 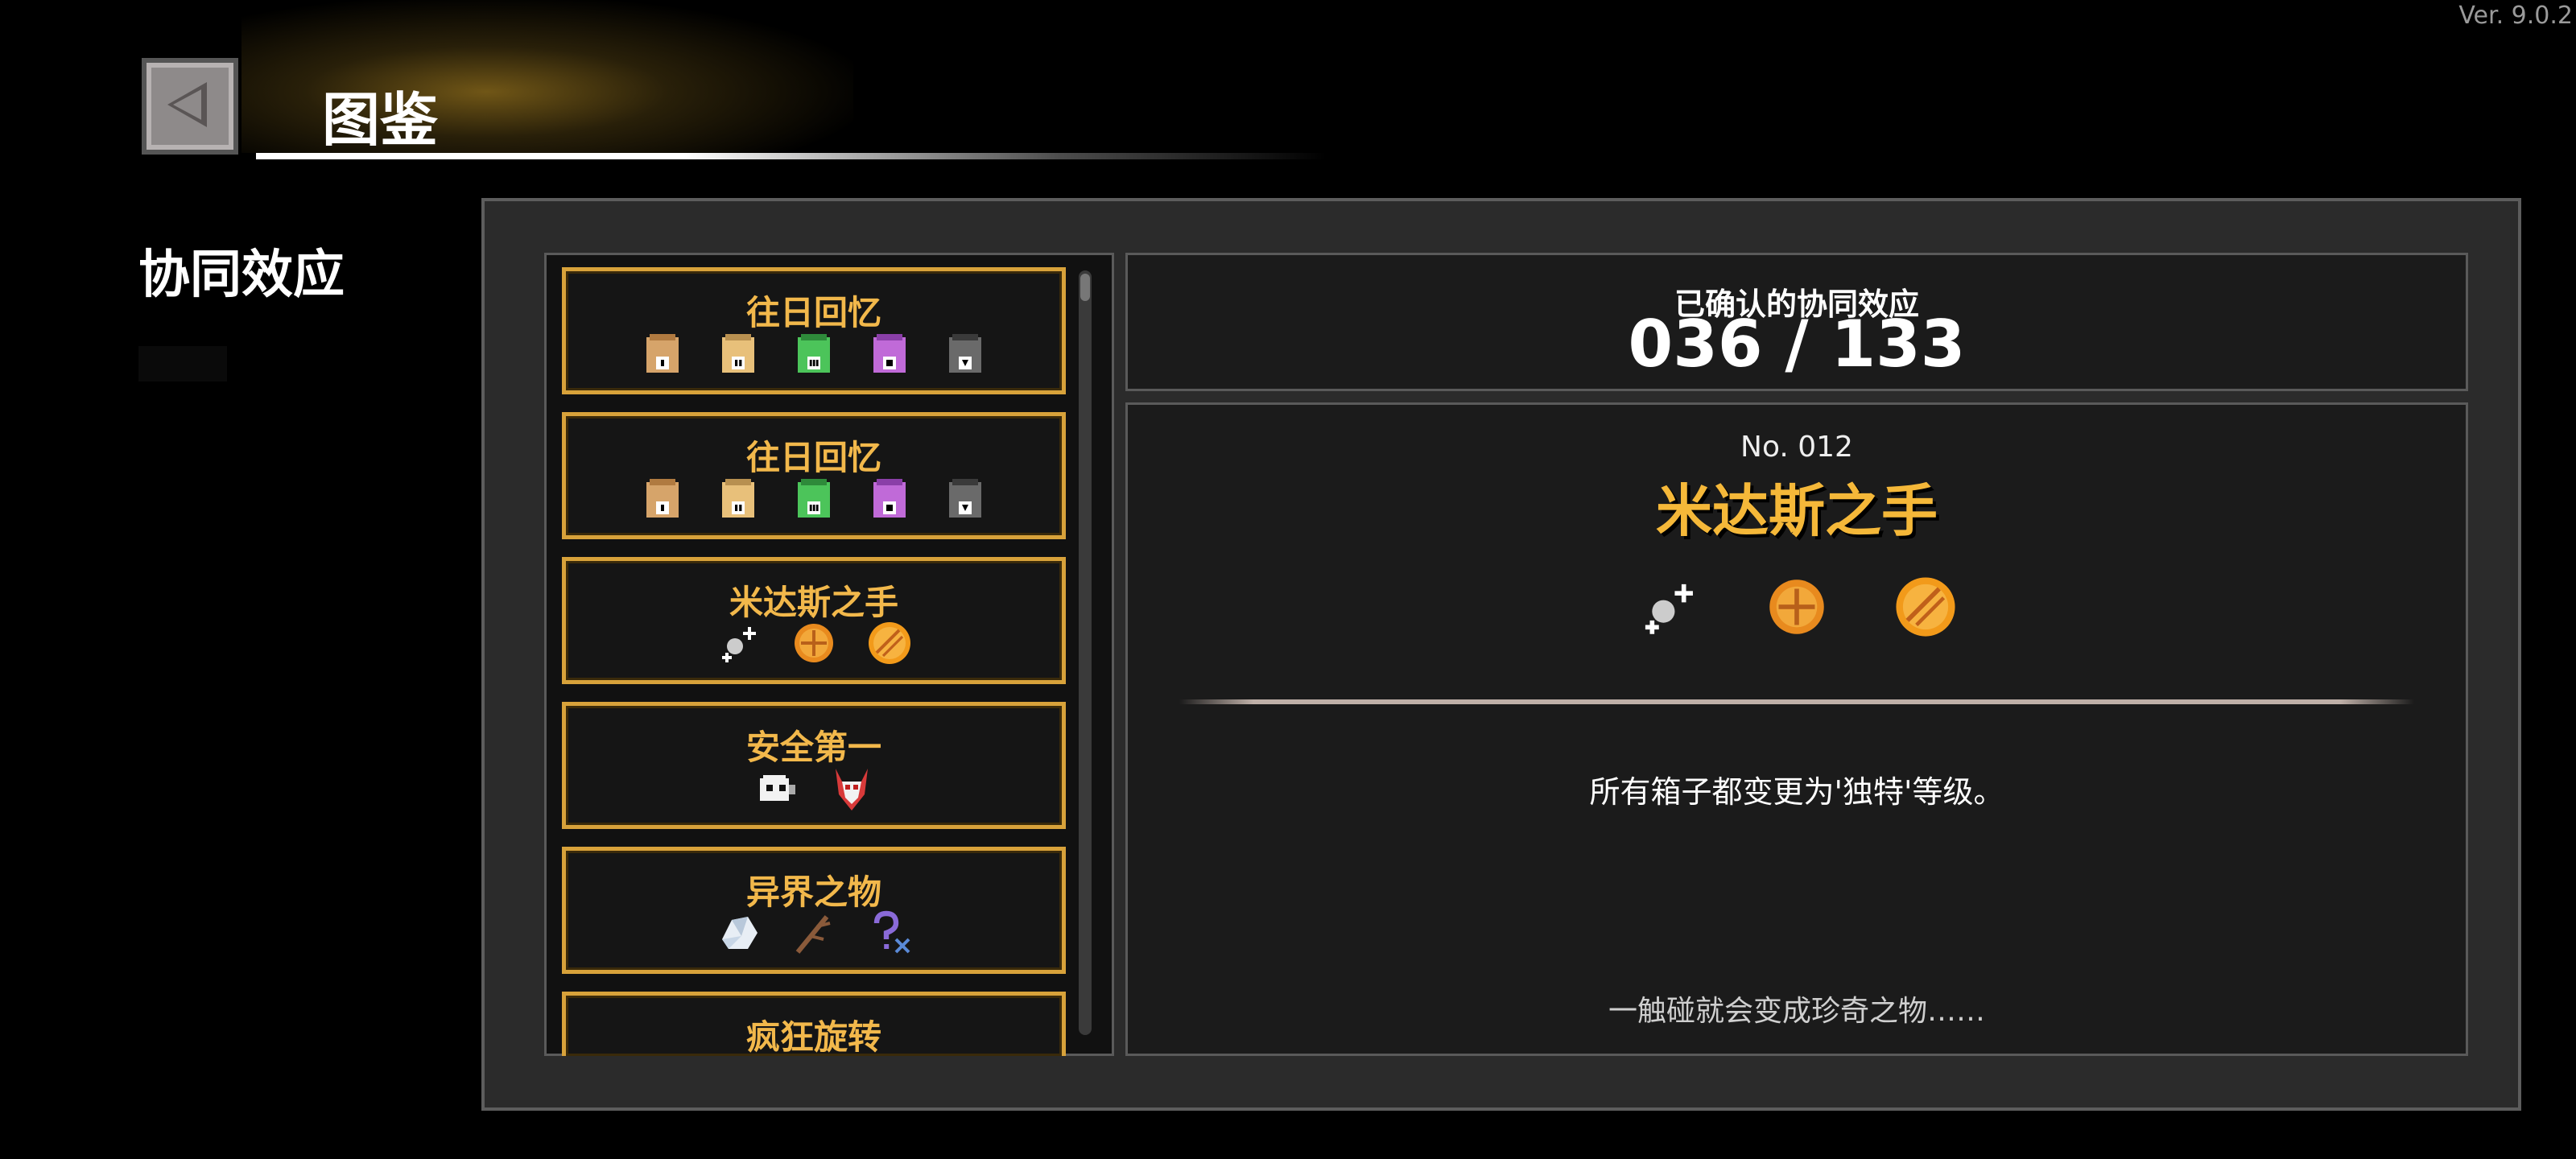 I want to click on list-item-name: 疯狂旋转, so click(x=813, y=1037).